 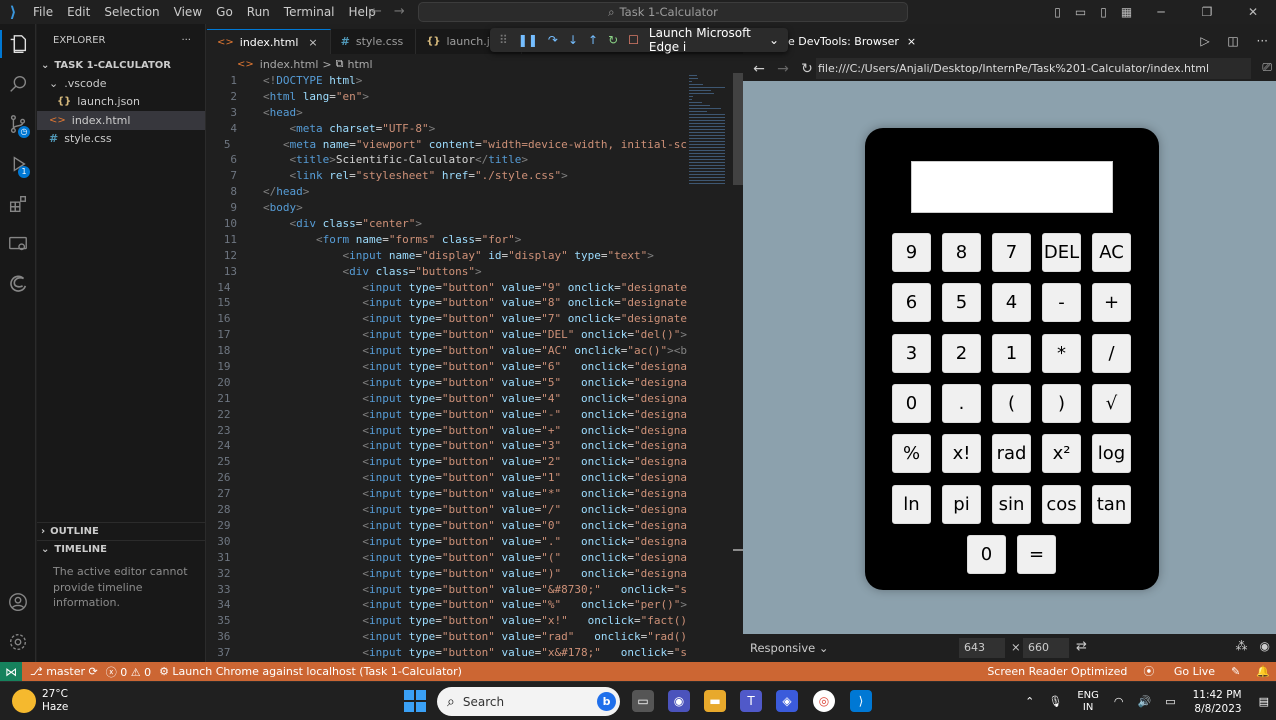 What do you see at coordinates (1179, 671) in the screenshot?
I see `go-live-button: ⦿ Go Live` at bounding box center [1179, 671].